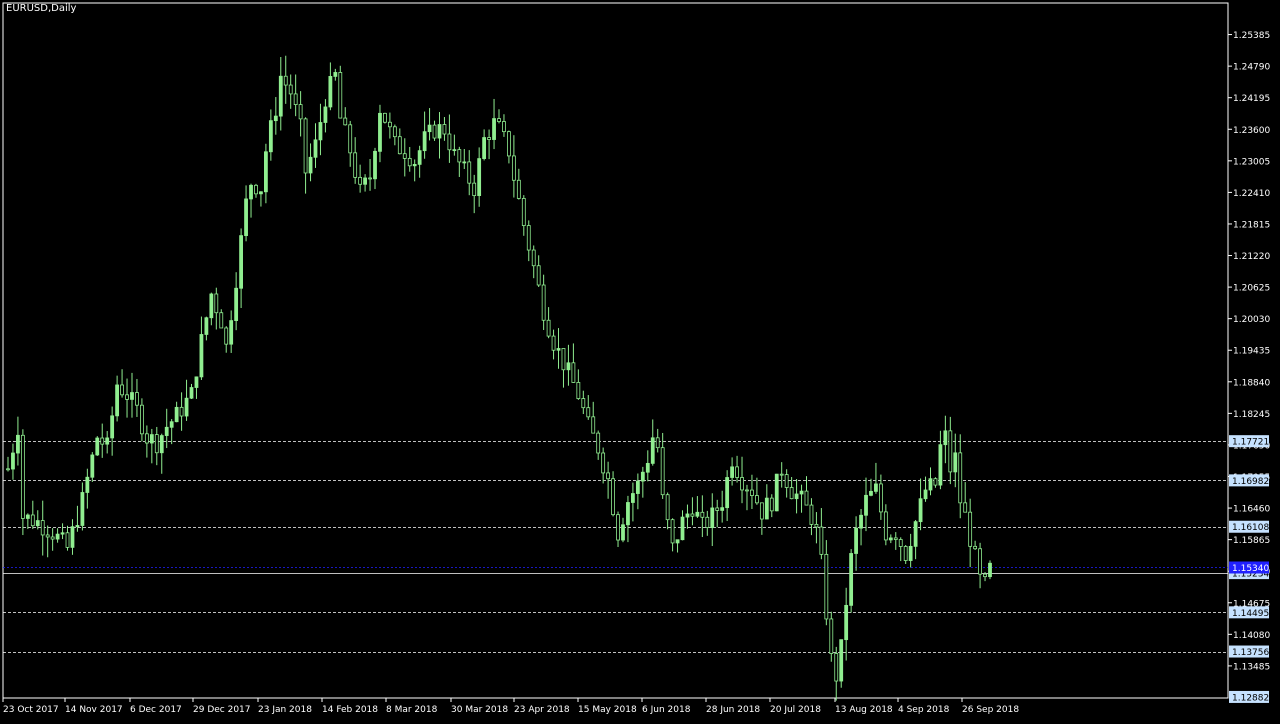  Describe the element at coordinates (285, 710) in the screenshot. I see `x-tick-label: 23 Jan 2018` at that location.